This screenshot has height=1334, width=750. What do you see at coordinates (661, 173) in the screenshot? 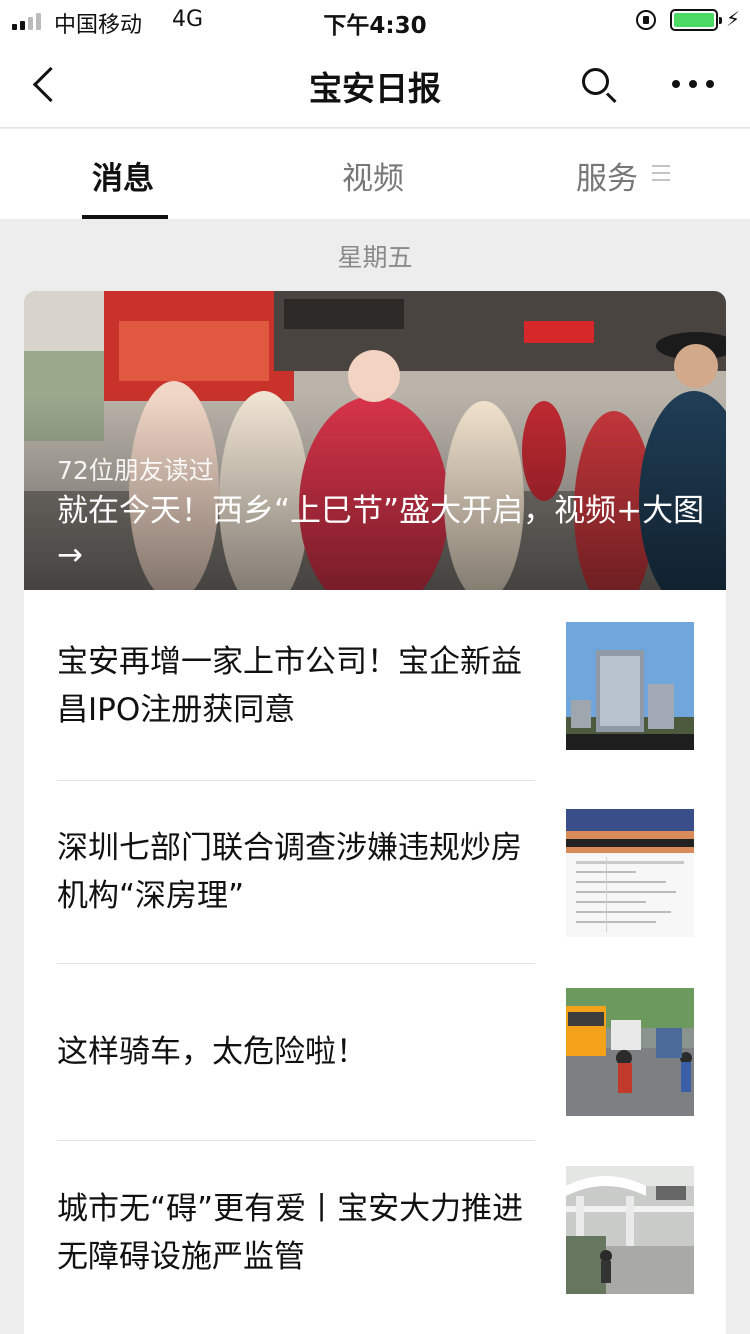
I see `menu-icon` at bounding box center [661, 173].